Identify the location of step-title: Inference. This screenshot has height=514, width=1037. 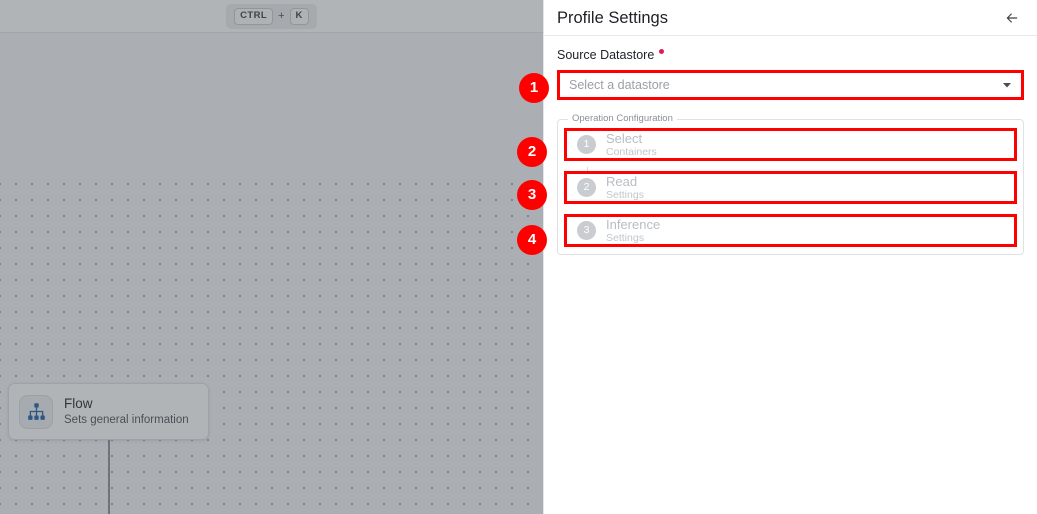
(633, 224).